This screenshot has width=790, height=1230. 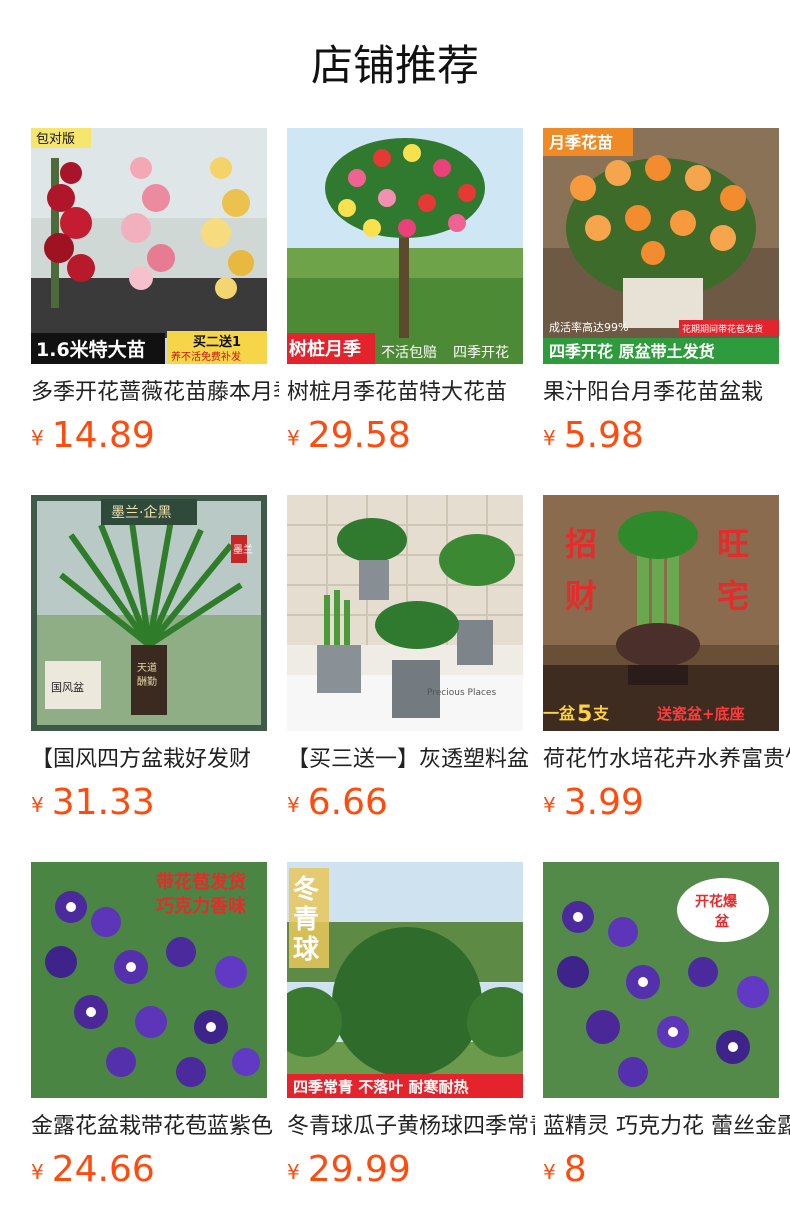 I want to click on svg-text: 1.6米特大苗, so click(x=91, y=349).